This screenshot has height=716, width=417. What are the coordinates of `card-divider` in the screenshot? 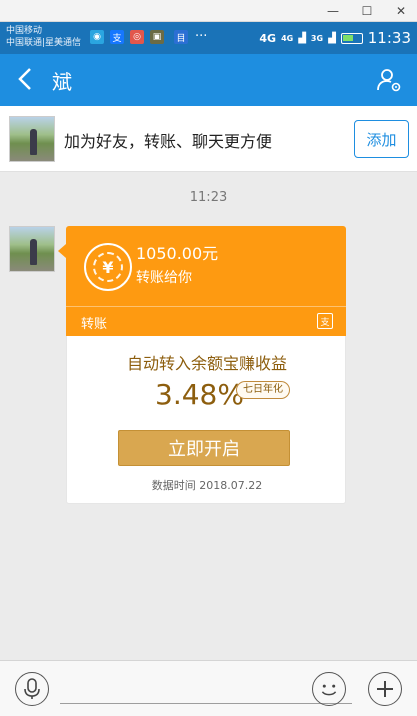 It's located at (206, 306).